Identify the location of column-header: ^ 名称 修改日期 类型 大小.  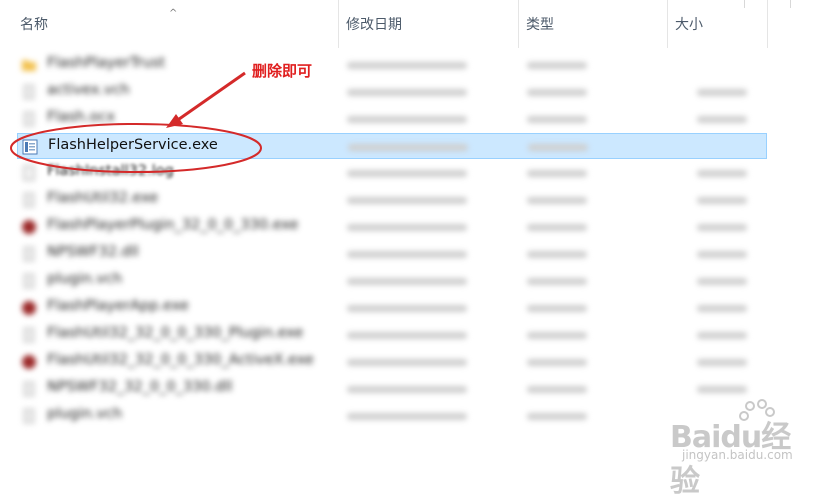
(415, 24).